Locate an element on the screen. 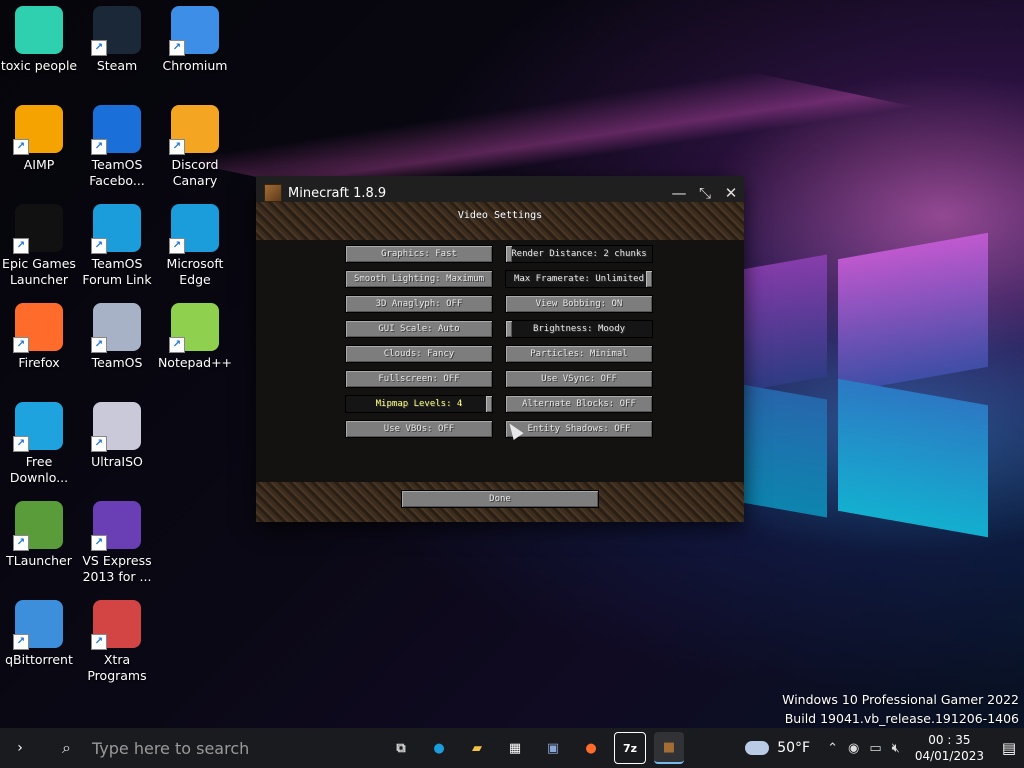  disc-icon: ↗ is located at coordinates (116, 427).